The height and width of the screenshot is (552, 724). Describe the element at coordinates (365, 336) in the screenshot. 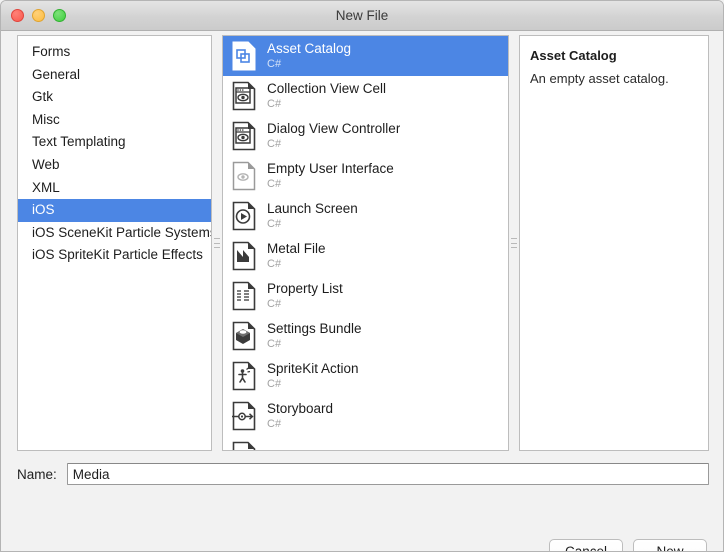

I see `template-row-settings-bundle: Settings Bundle C#` at that location.